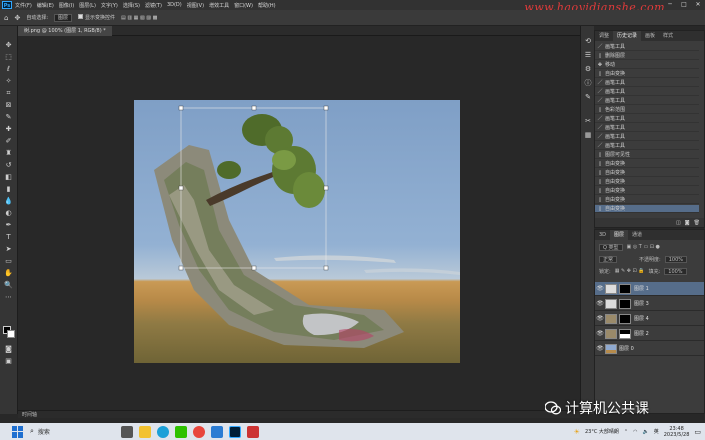  What do you see at coordinates (647, 155) in the screenshot?
I see `history-item: ▯ 图层可见性` at bounding box center [647, 155].